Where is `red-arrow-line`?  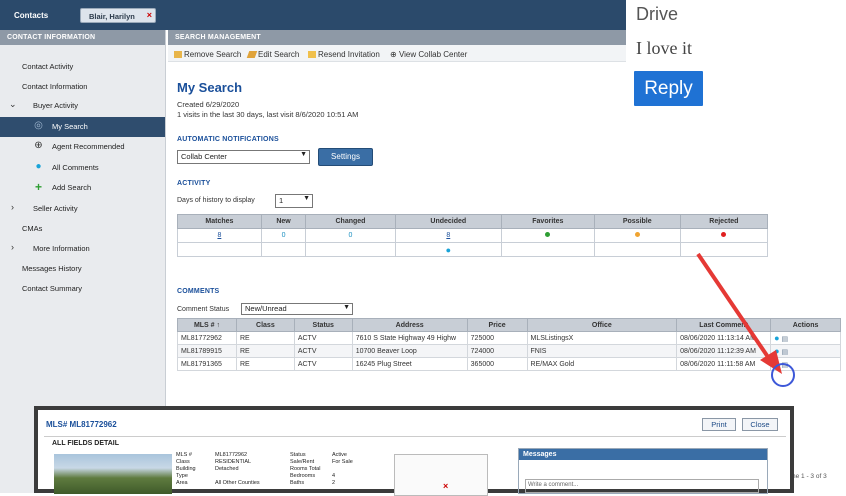 red-arrow-line is located at coordinates (734, 307).